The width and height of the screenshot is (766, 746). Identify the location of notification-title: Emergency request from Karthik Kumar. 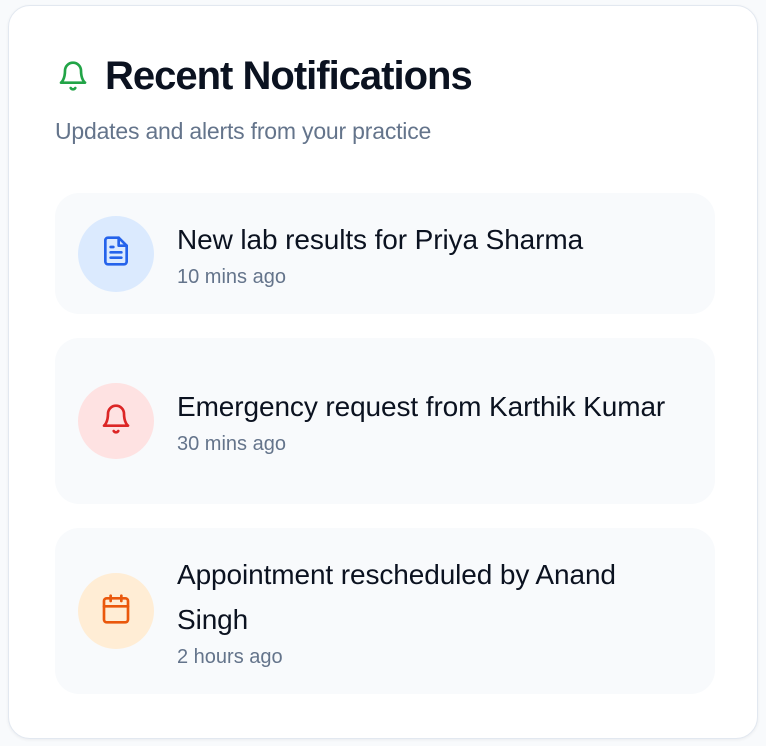
(421, 406).